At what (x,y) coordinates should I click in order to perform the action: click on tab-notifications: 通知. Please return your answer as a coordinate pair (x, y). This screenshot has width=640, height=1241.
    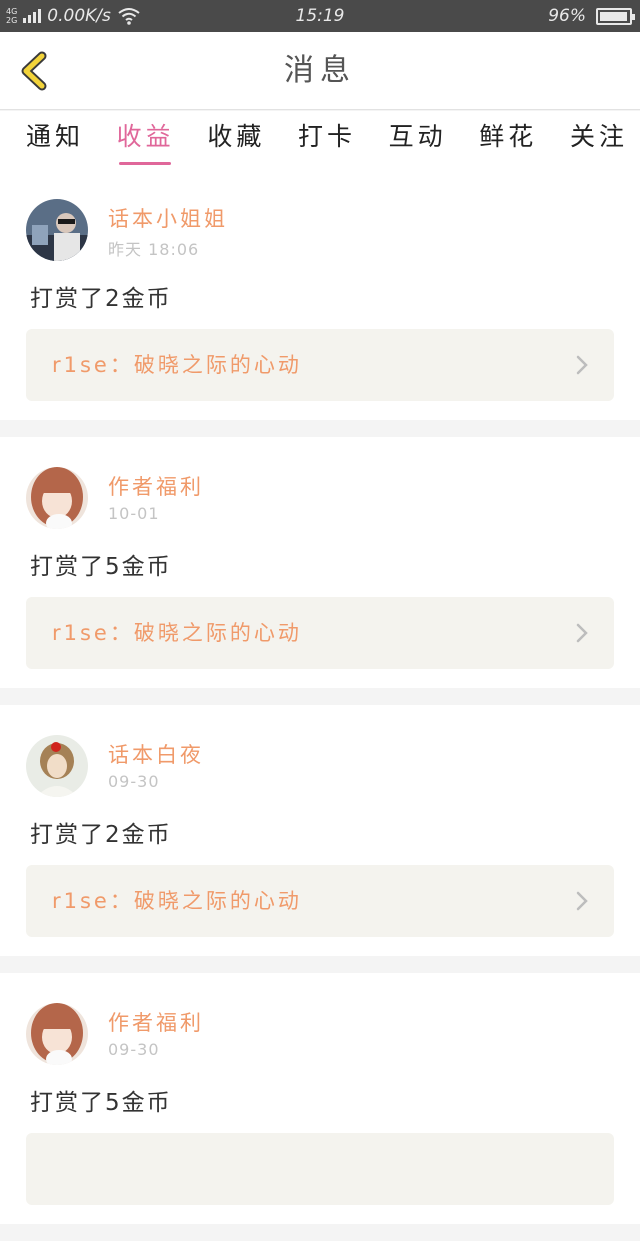
    Looking at the image, I should click on (55, 140).